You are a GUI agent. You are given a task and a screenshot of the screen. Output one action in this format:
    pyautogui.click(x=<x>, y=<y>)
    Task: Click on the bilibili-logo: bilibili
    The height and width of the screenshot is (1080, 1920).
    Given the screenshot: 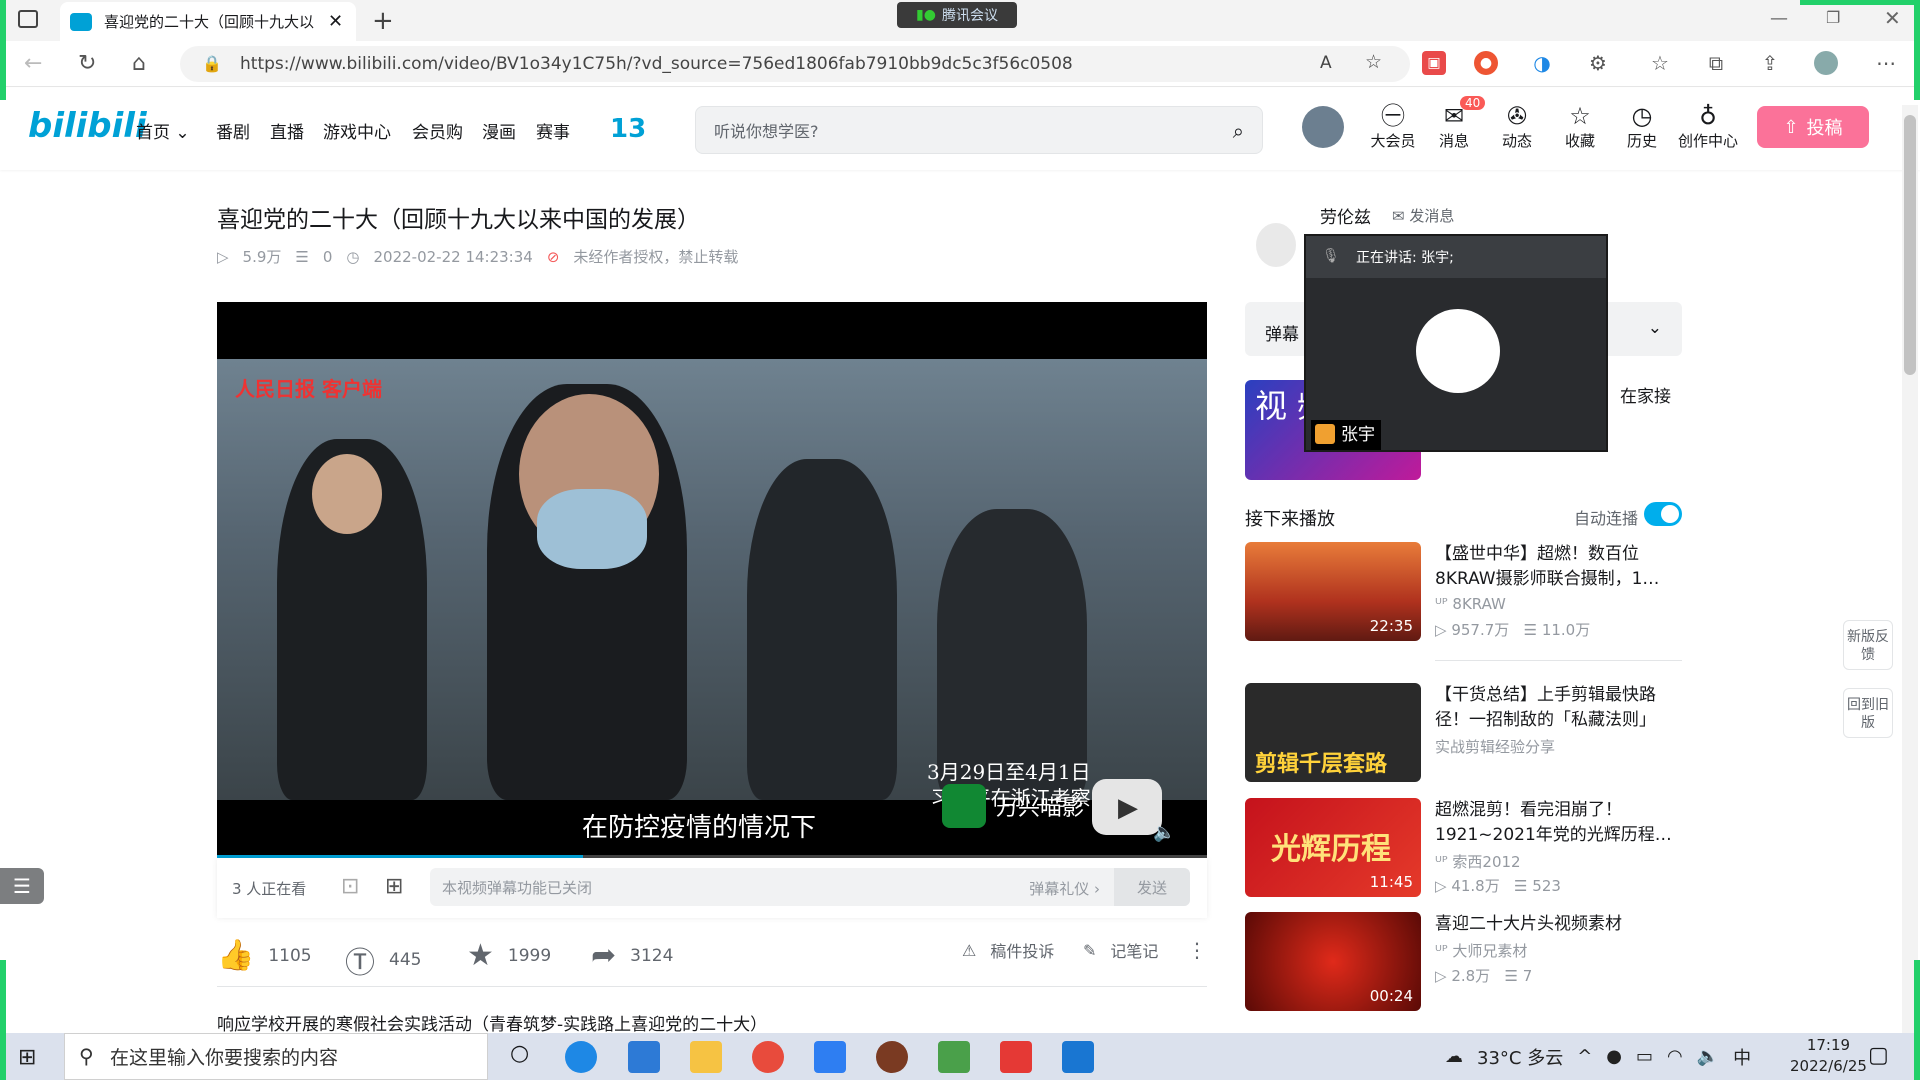 What is the action you would take?
    pyautogui.click(x=87, y=126)
    